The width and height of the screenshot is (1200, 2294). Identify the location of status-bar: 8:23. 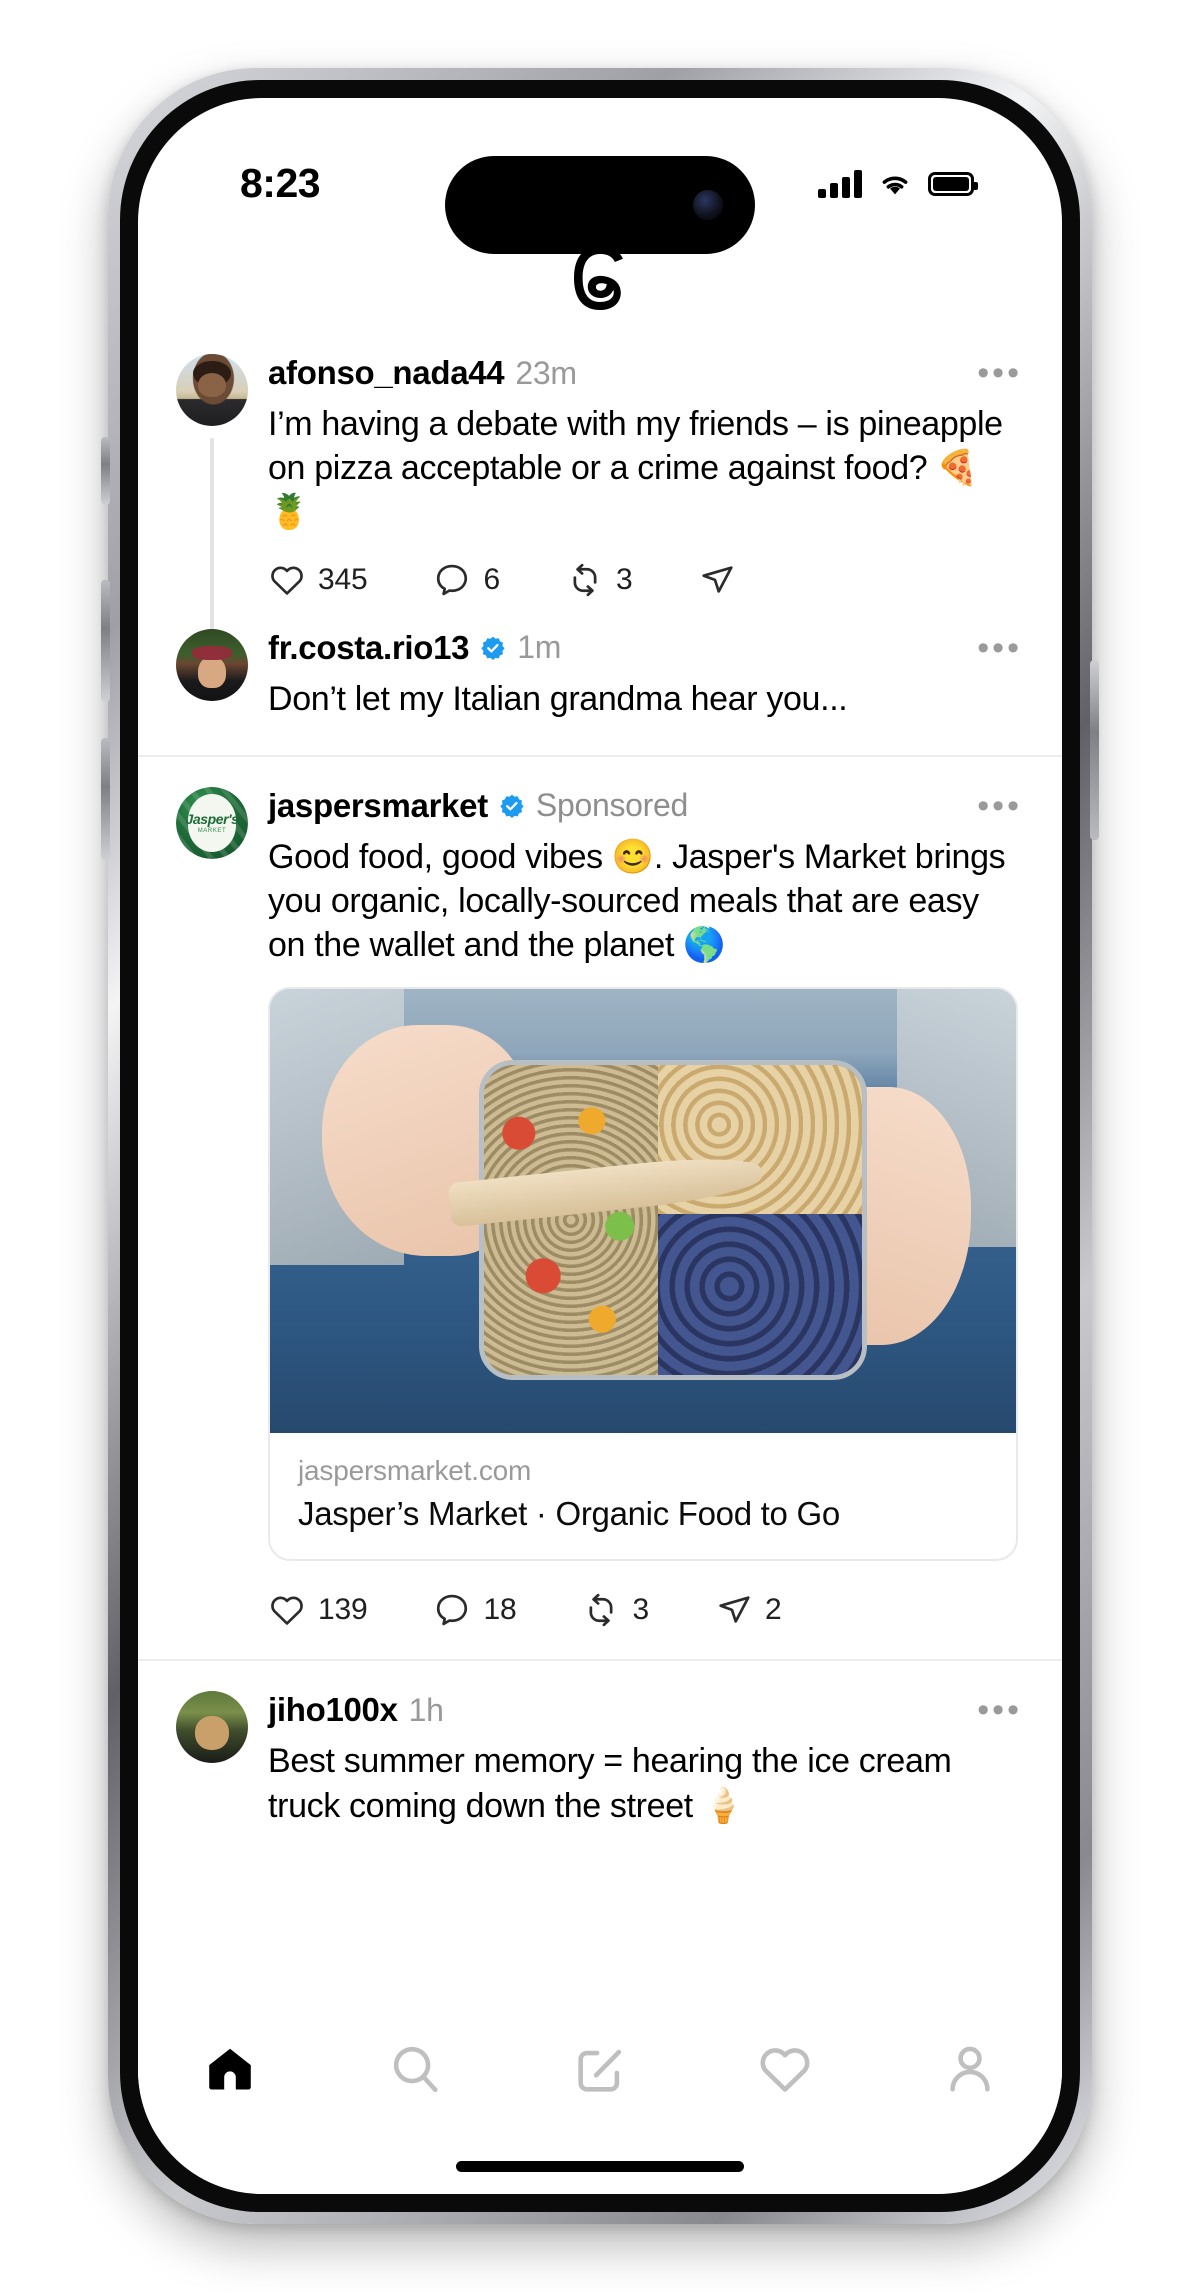
(600, 203).